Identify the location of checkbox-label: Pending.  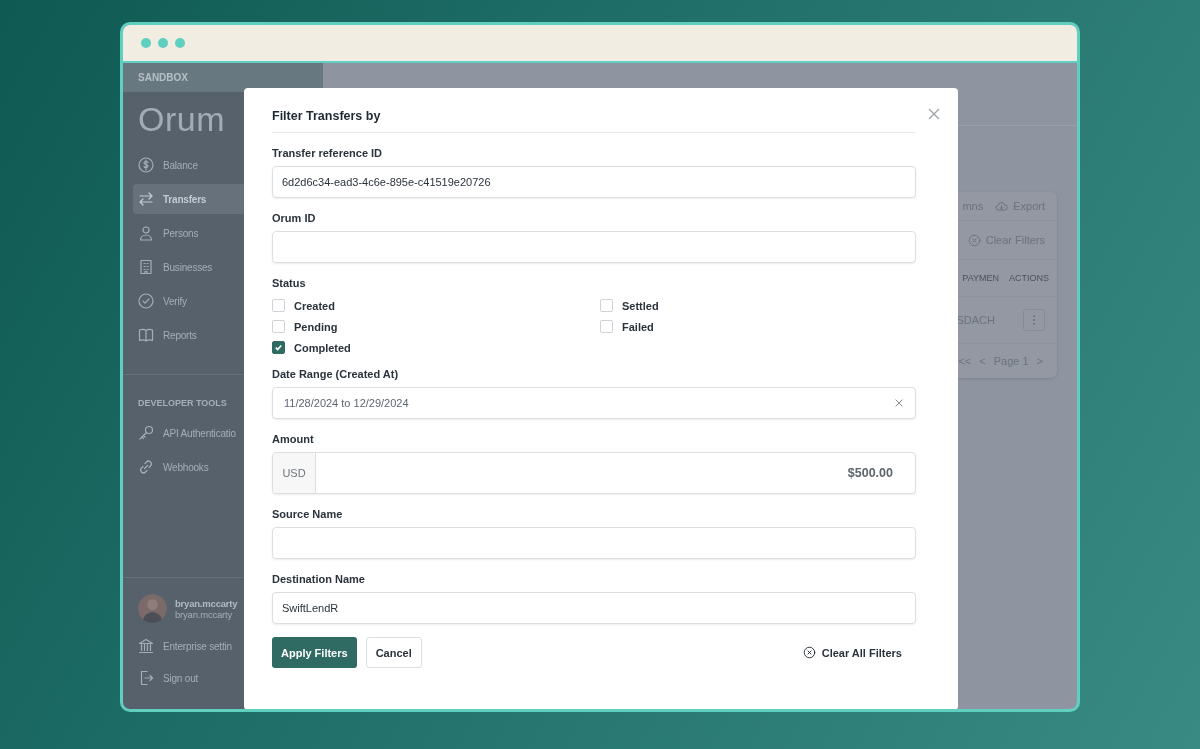
(316, 326).